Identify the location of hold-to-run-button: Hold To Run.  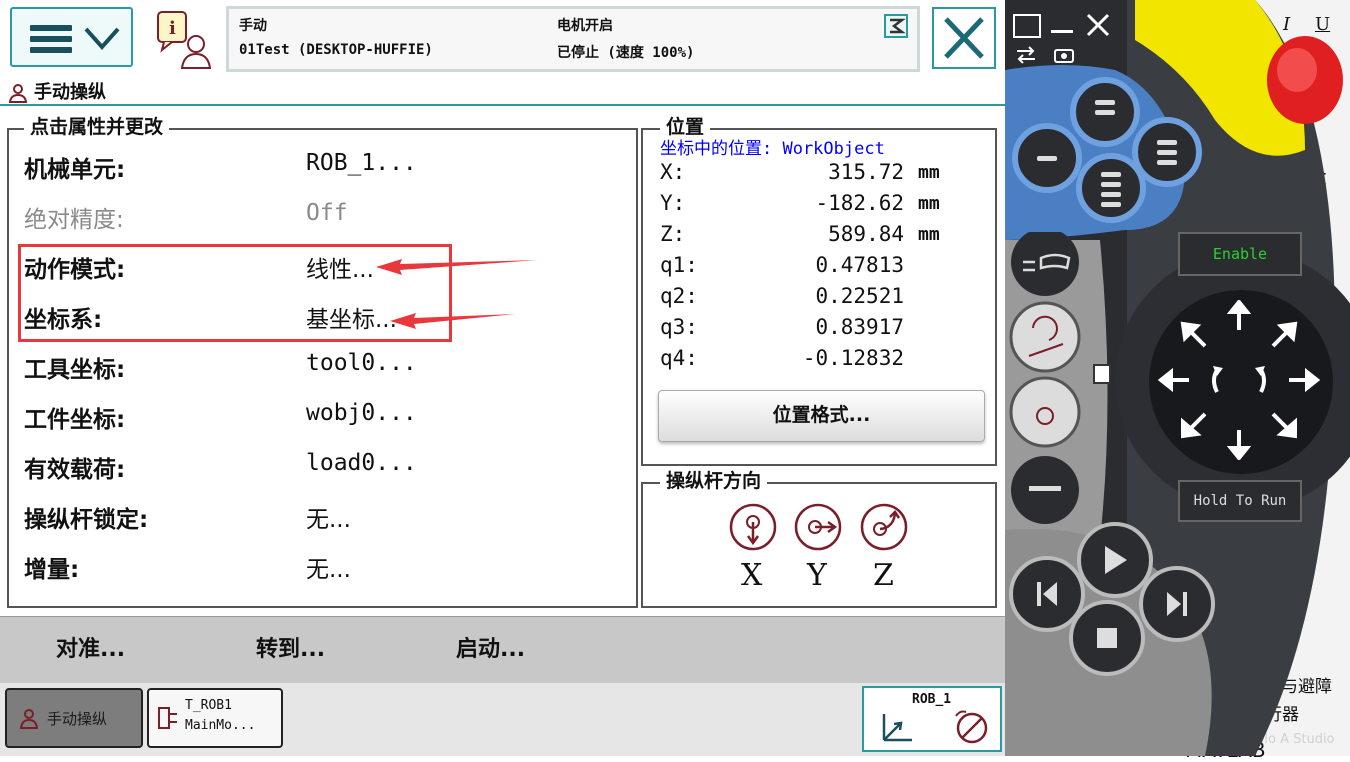
(1240, 501).